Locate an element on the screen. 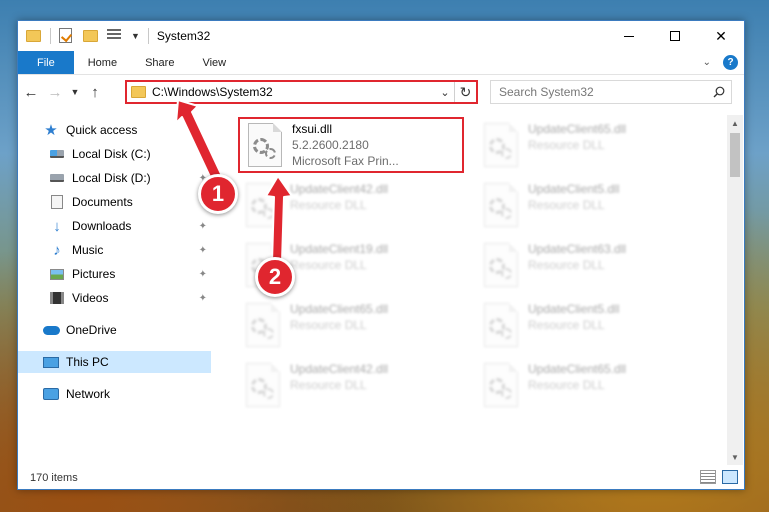 The image size is (769, 512). sidebar-item-videos: Videos ✦ is located at coordinates (114, 298).